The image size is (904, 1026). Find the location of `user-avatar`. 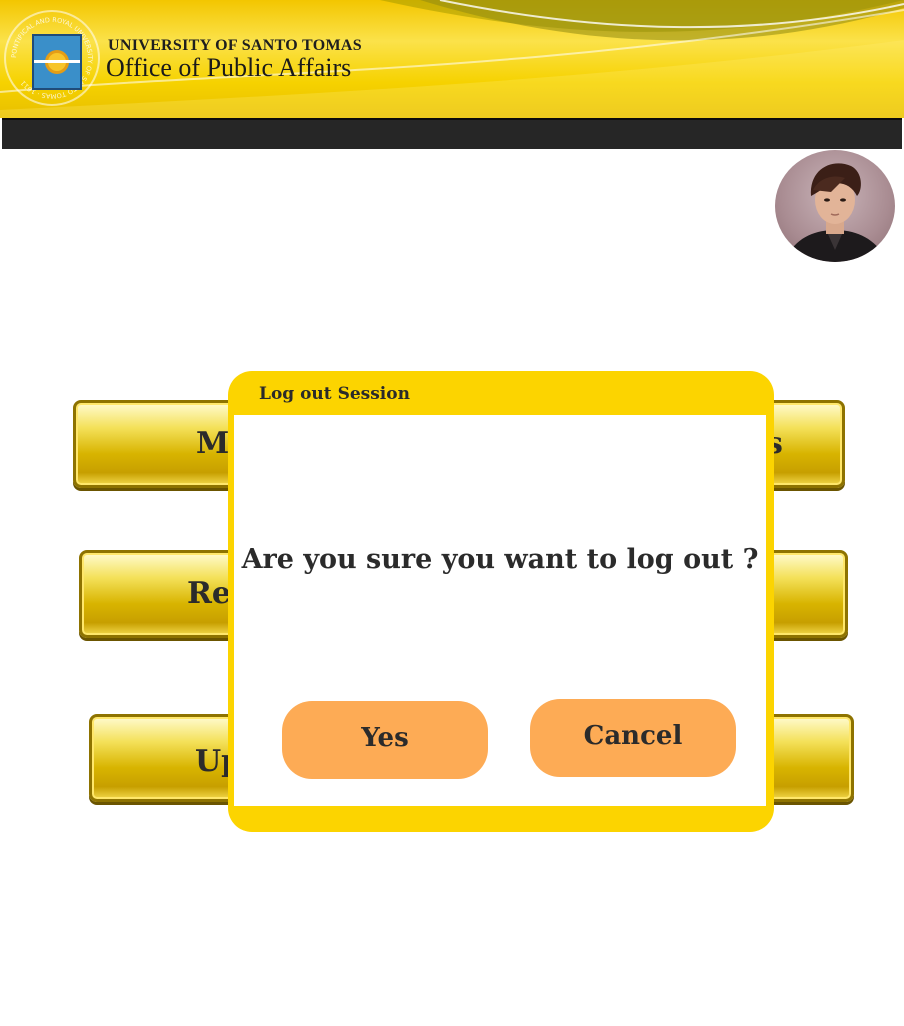

user-avatar is located at coordinates (835, 206).